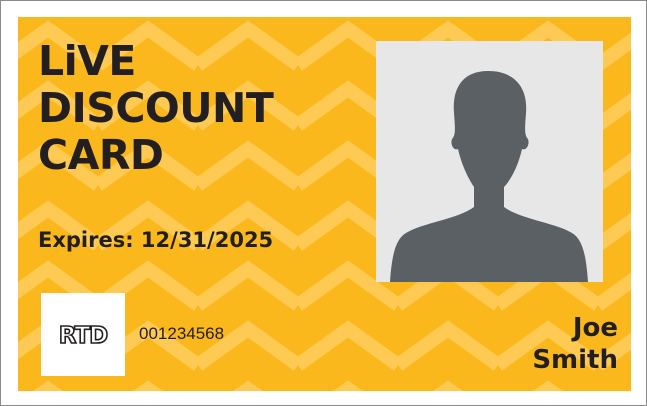 This screenshot has height=406, width=647. I want to click on title-line-1: LiVE, so click(87, 61).